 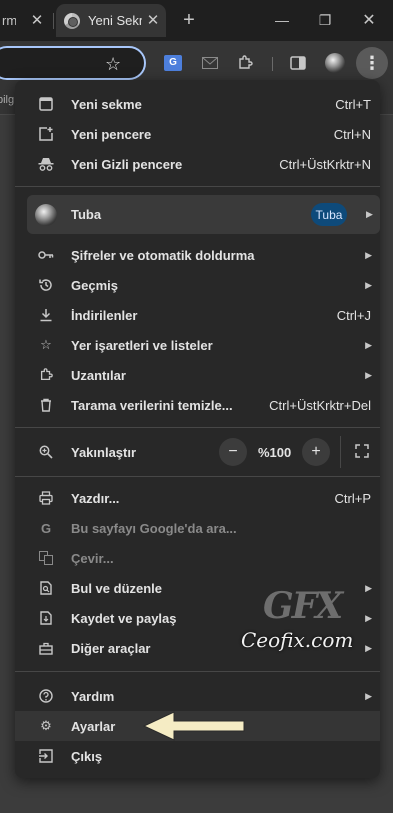 I want to click on menu-item-label: Ayarlar, so click(x=93, y=726).